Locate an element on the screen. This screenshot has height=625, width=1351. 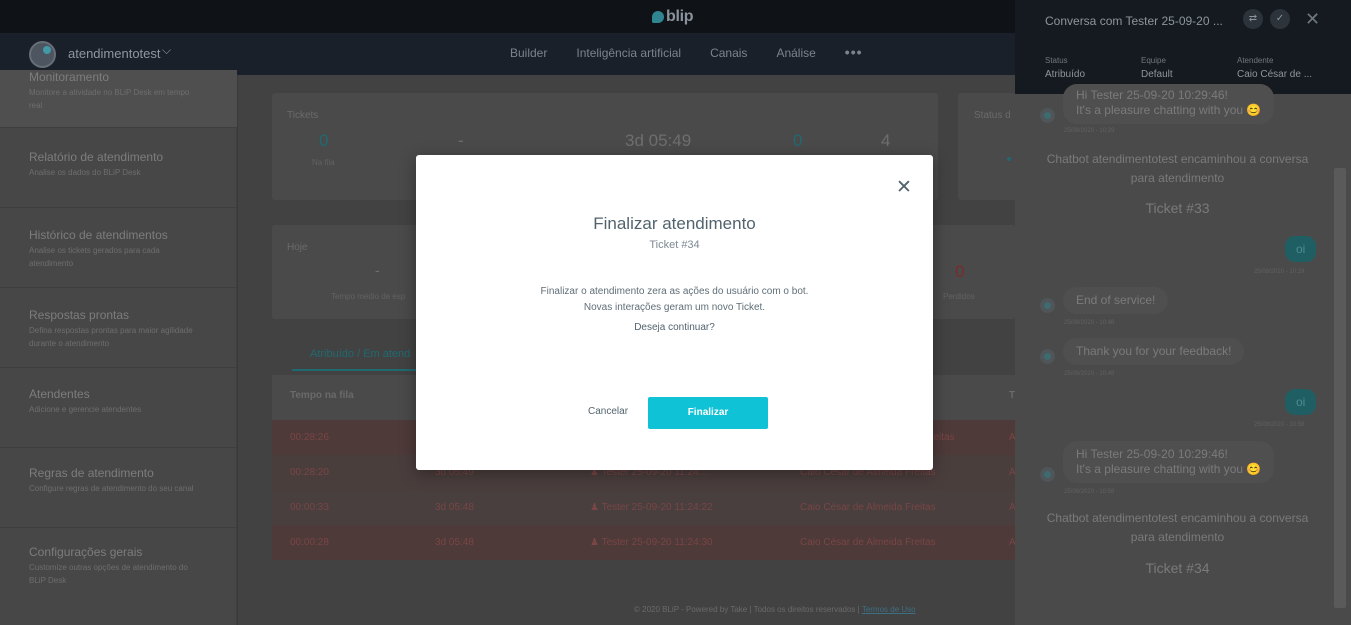
sidebar-item-title: Relatório de atendimento is located at coordinates (96, 157).